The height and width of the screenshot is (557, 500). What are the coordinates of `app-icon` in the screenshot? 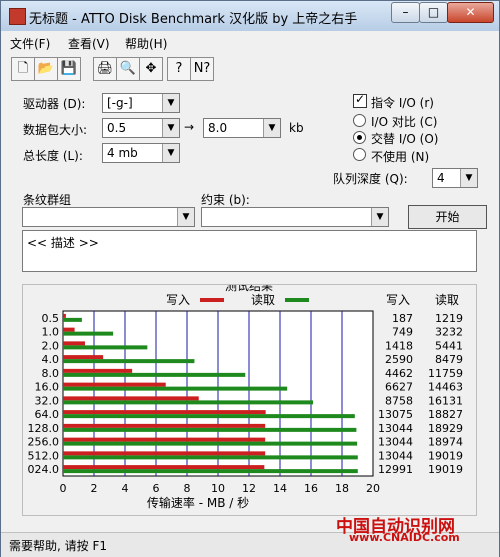 It's located at (17, 16).